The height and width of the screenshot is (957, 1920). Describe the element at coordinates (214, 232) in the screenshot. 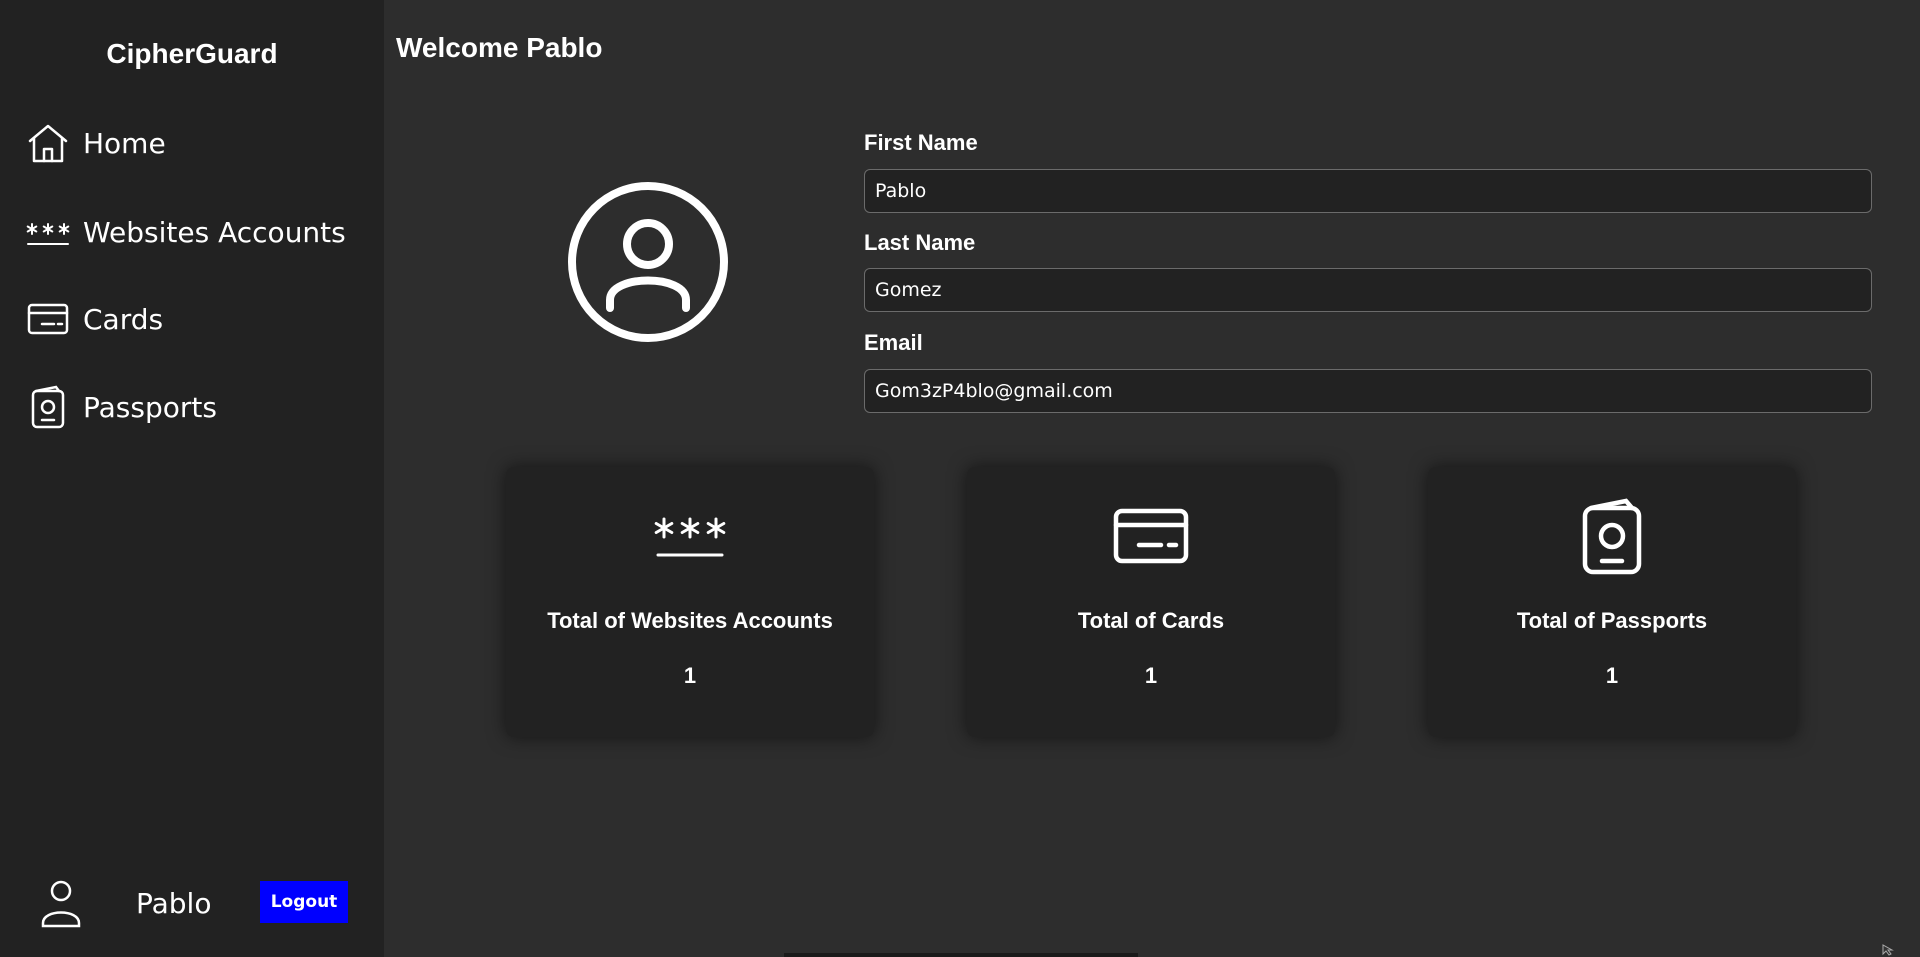

I see `sidebar-item-label: Websites Accounts` at that location.